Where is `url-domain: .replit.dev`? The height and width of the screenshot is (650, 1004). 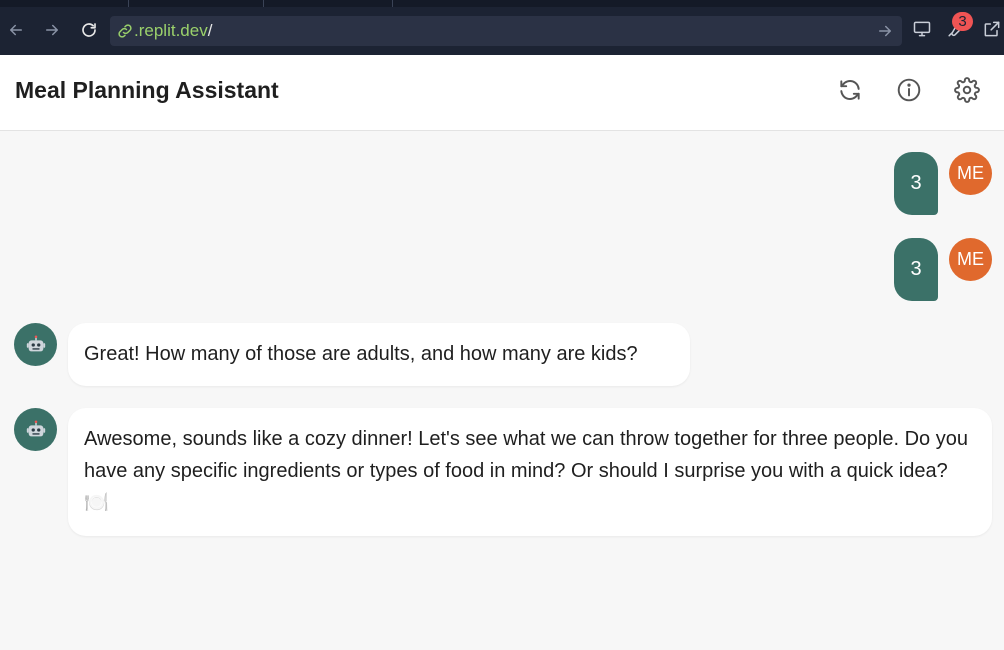
url-domain: .replit.dev is located at coordinates (171, 30).